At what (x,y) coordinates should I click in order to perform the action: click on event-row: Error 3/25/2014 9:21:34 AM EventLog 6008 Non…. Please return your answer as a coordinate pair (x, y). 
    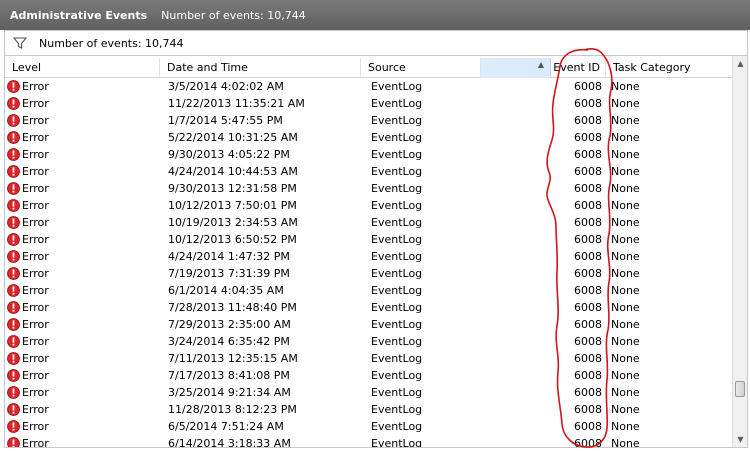
    Looking at the image, I should click on (369, 392).